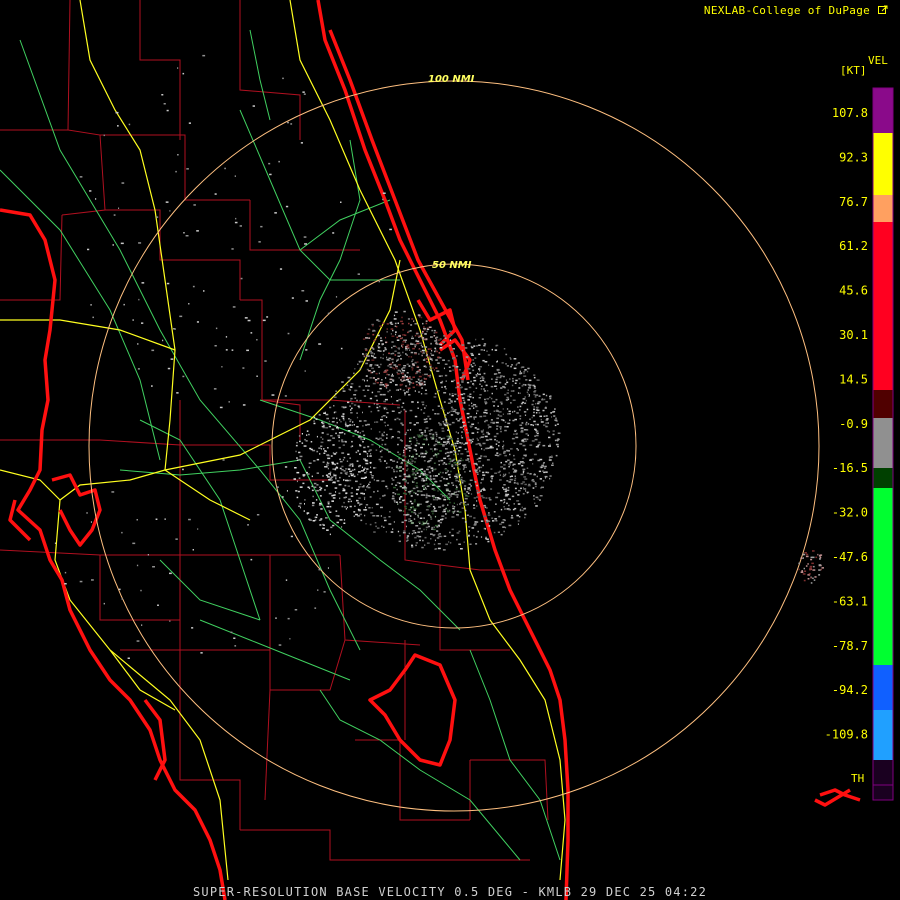 This screenshot has width=900, height=900. What do you see at coordinates (883, 9) in the screenshot?
I see `external-link-icon` at bounding box center [883, 9].